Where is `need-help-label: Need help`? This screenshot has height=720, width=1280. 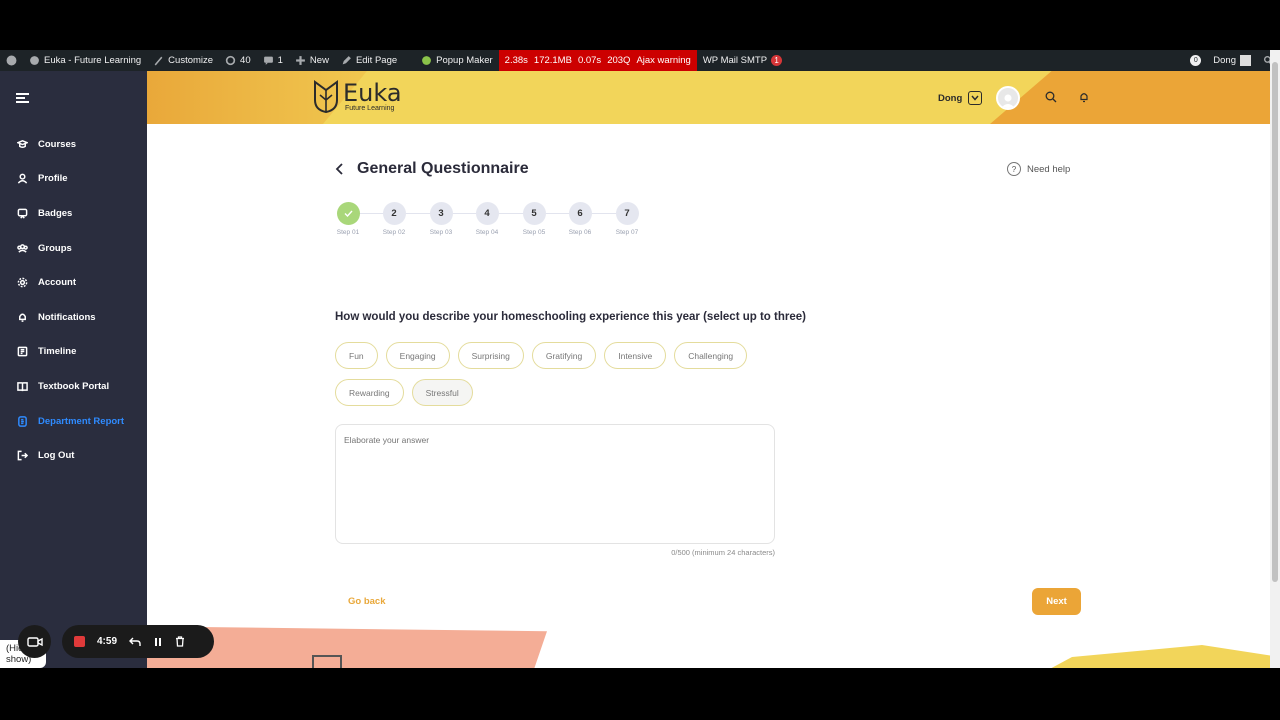 need-help-label: Need help is located at coordinates (1049, 169).